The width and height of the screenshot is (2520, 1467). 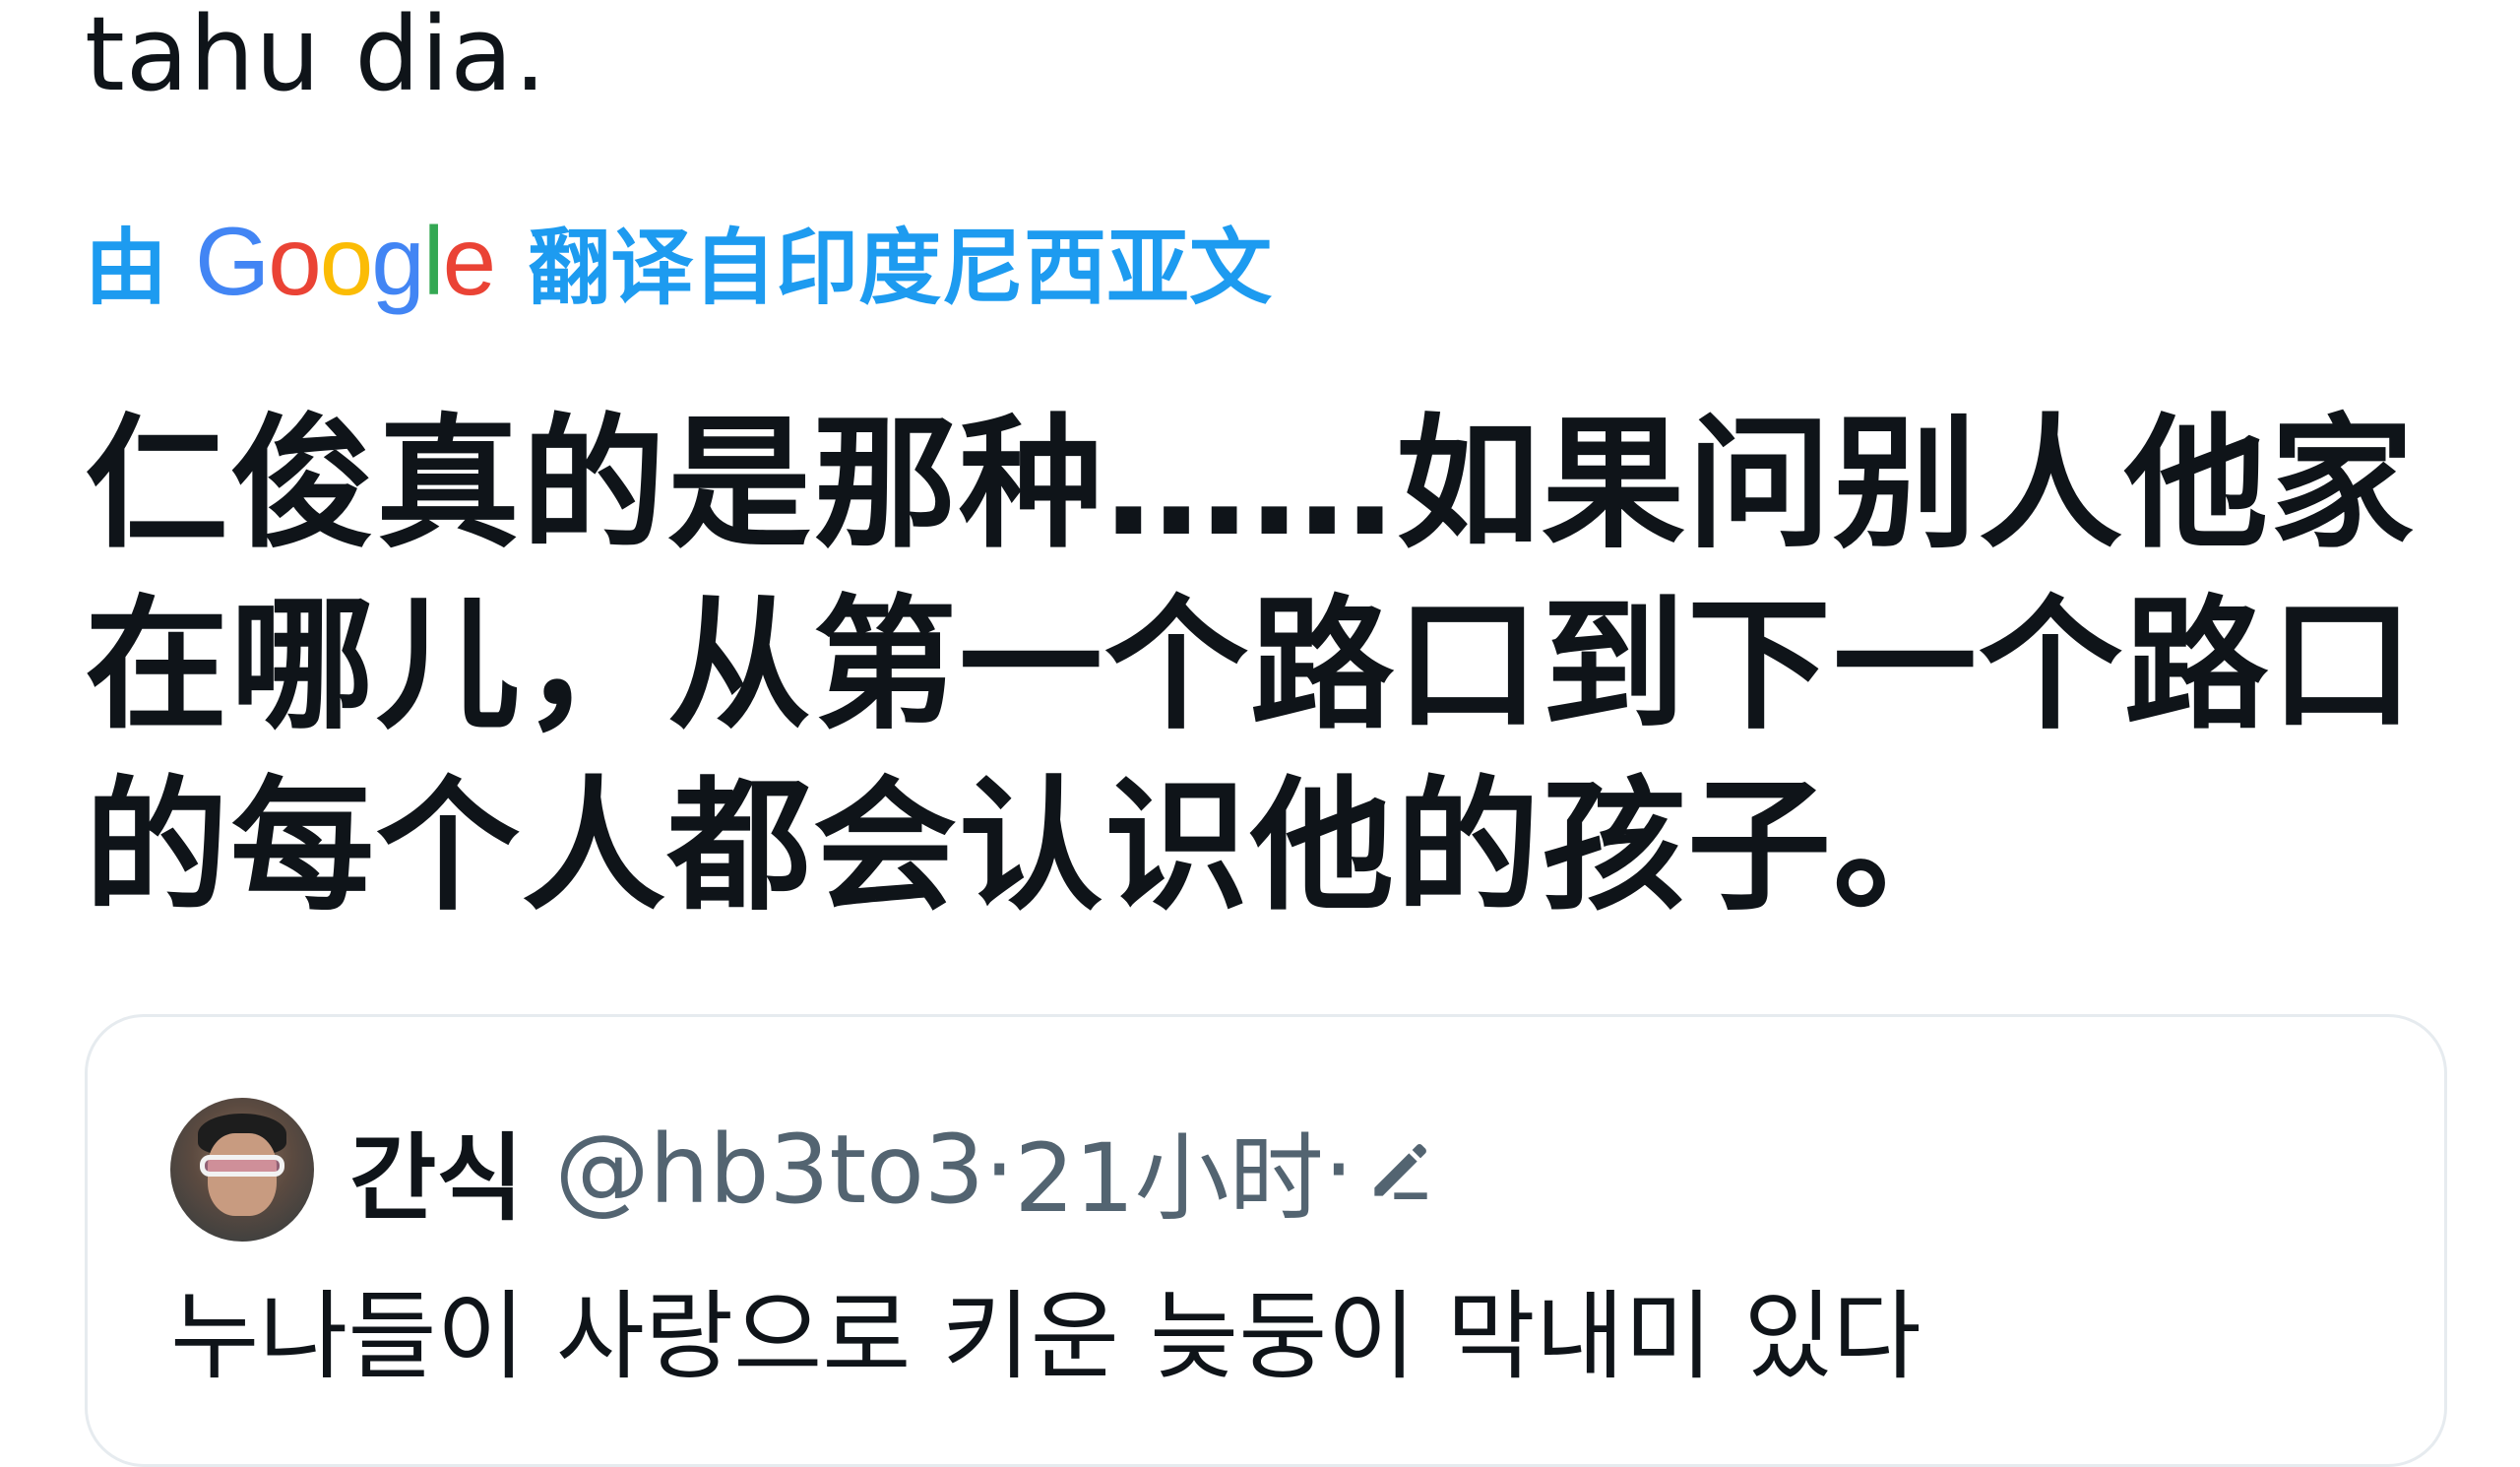 I want to click on avatar, so click(x=242, y=1170).